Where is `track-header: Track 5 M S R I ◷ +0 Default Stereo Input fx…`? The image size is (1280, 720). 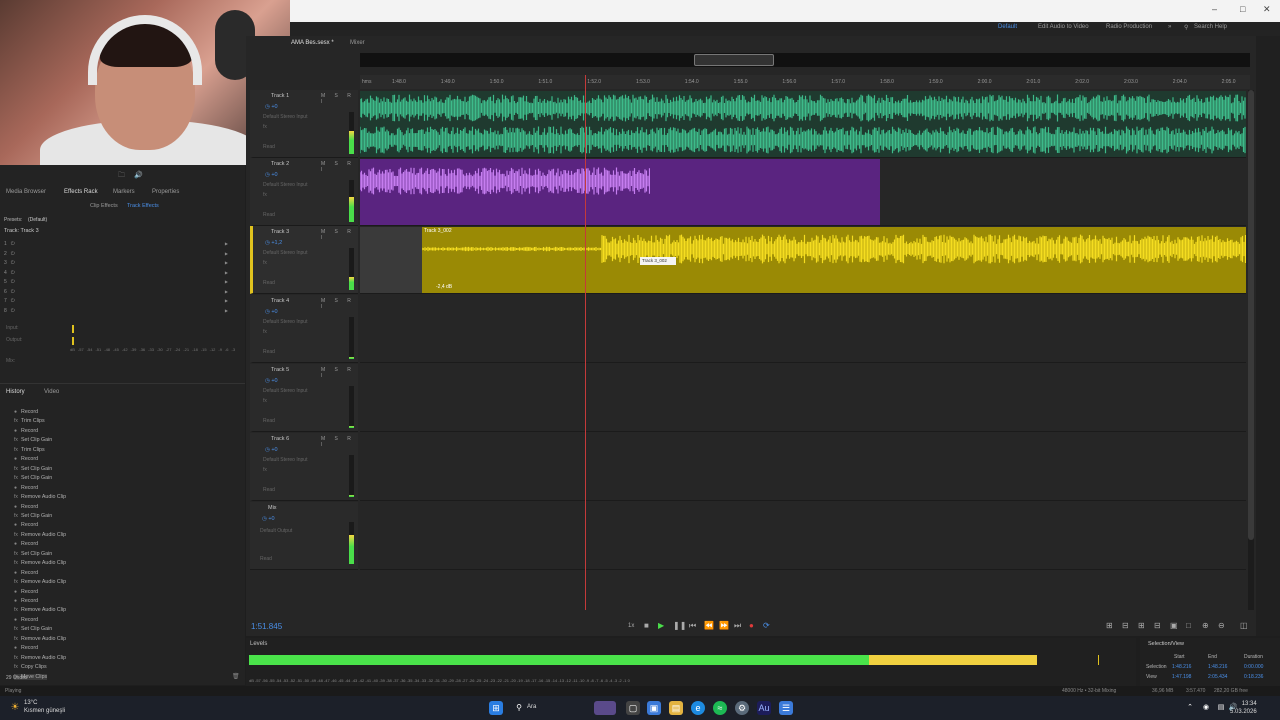 track-header: Track 5 M S R I ◷ +0 Default Stereo Input fx… is located at coordinates (304, 398).